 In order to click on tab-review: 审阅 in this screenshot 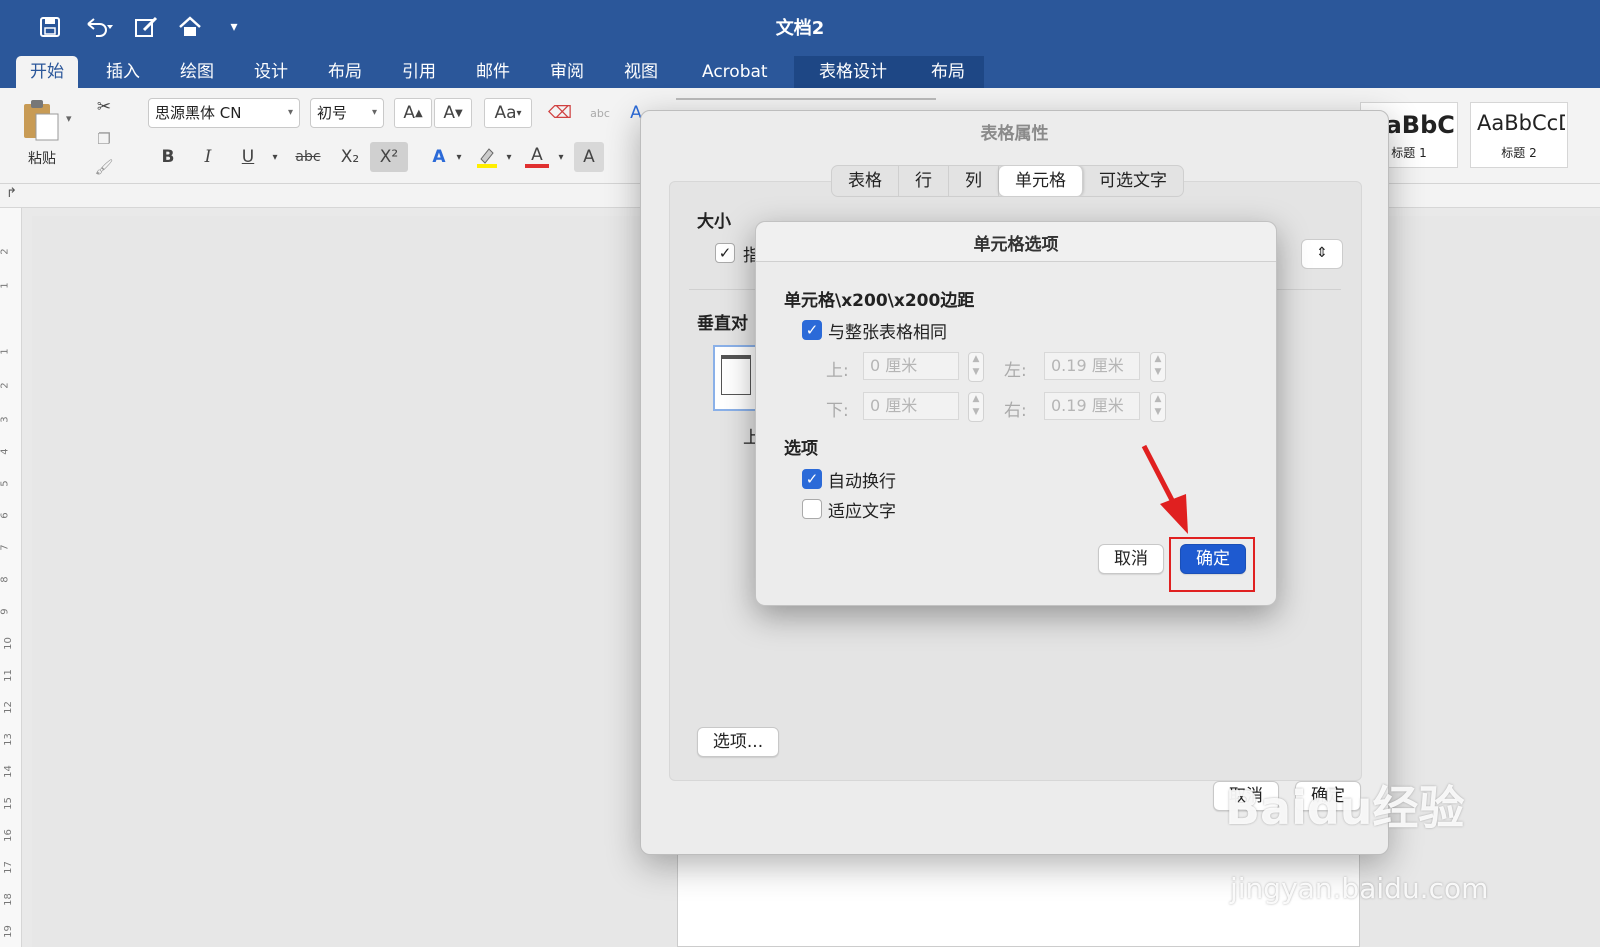, I will do `click(567, 72)`.